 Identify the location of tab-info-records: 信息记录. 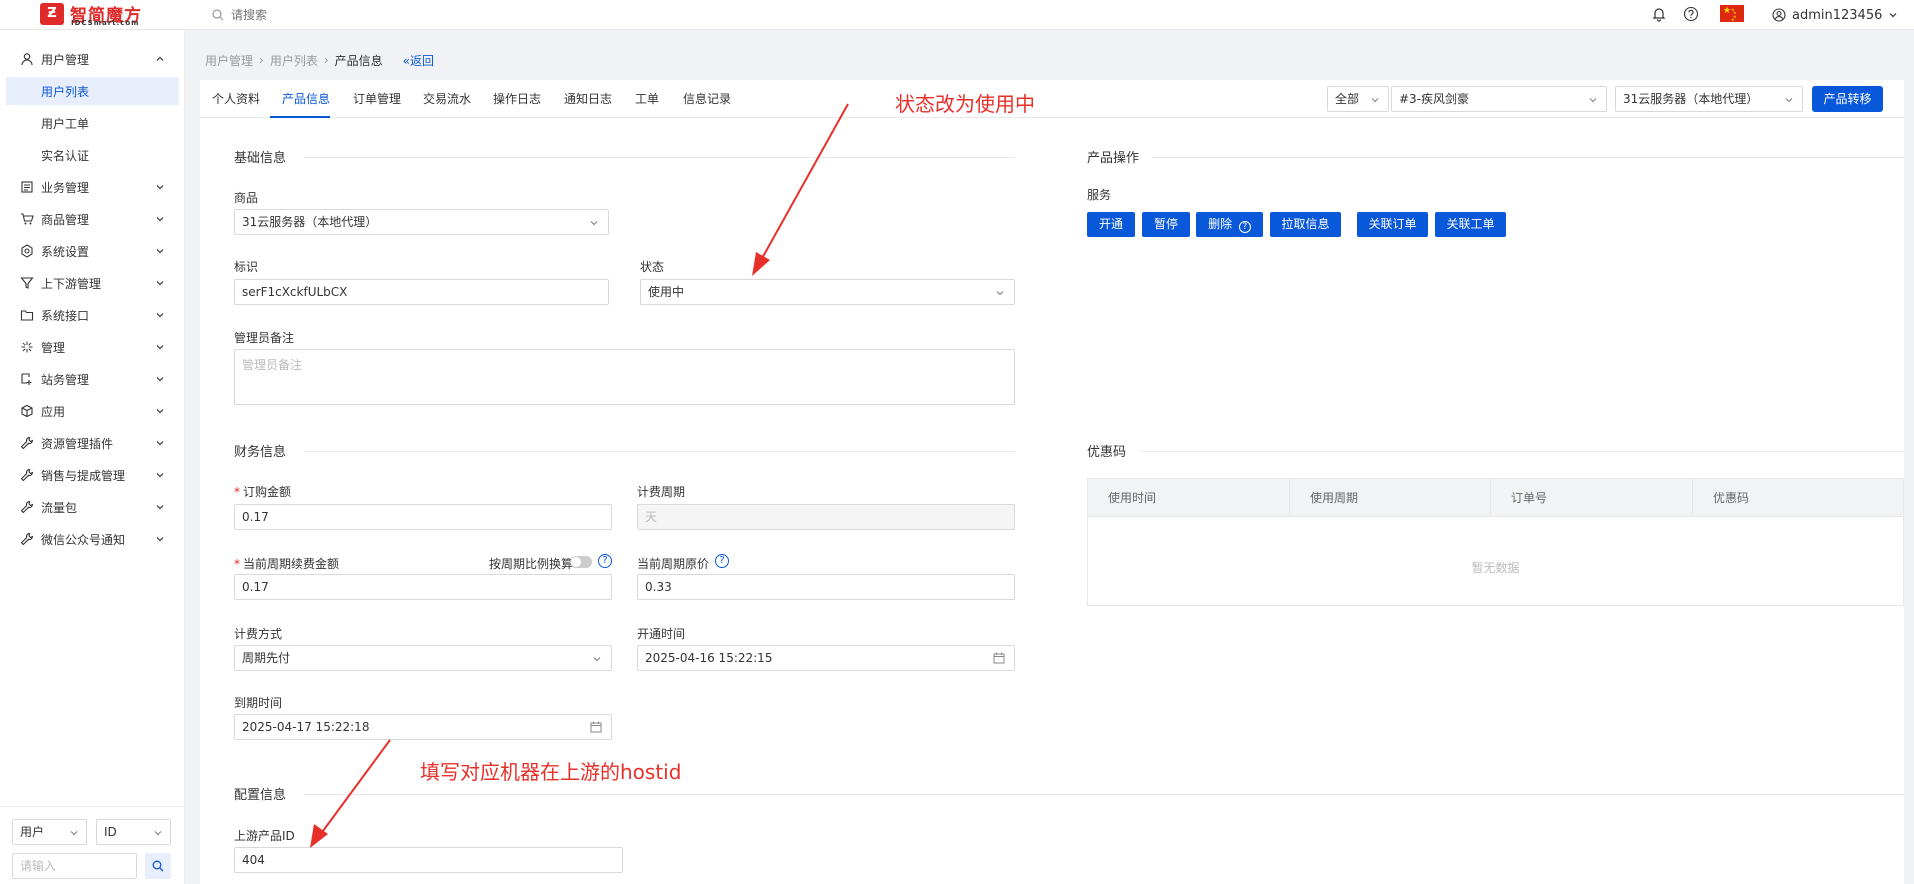
(707, 98).